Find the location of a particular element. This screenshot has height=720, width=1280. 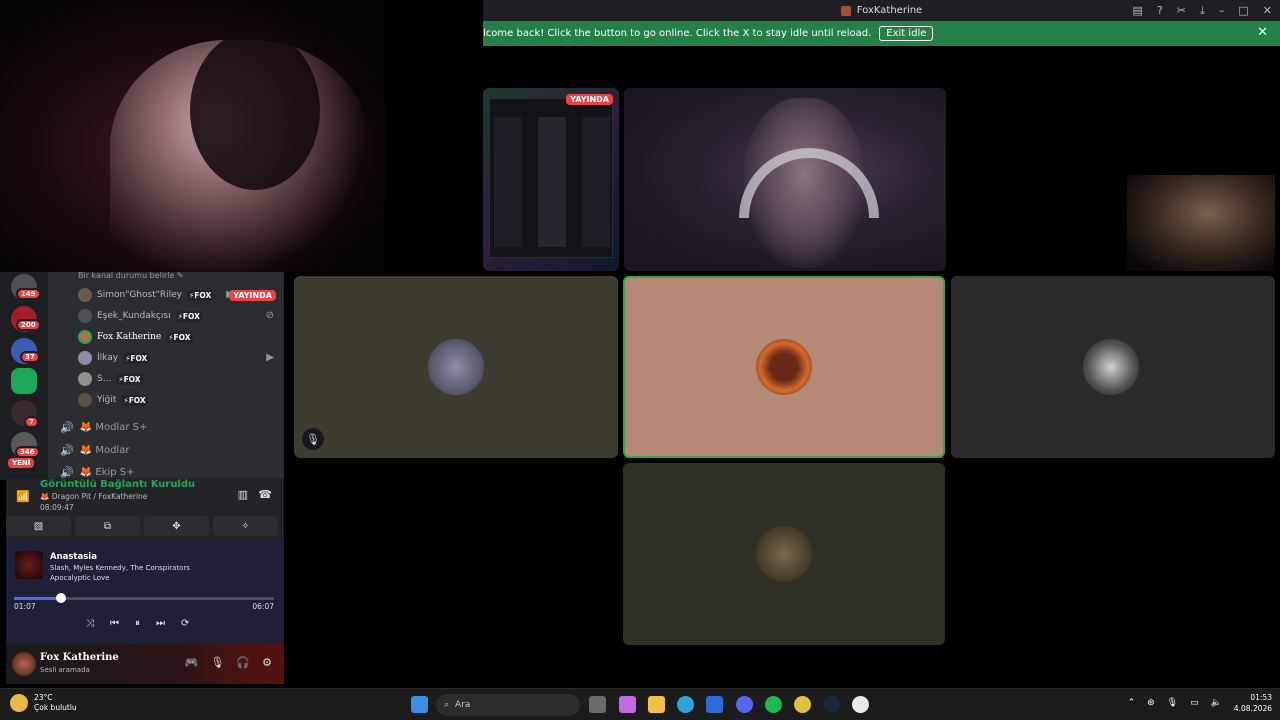

network-app-icon: ⊛ is located at coordinates (1151, 703).